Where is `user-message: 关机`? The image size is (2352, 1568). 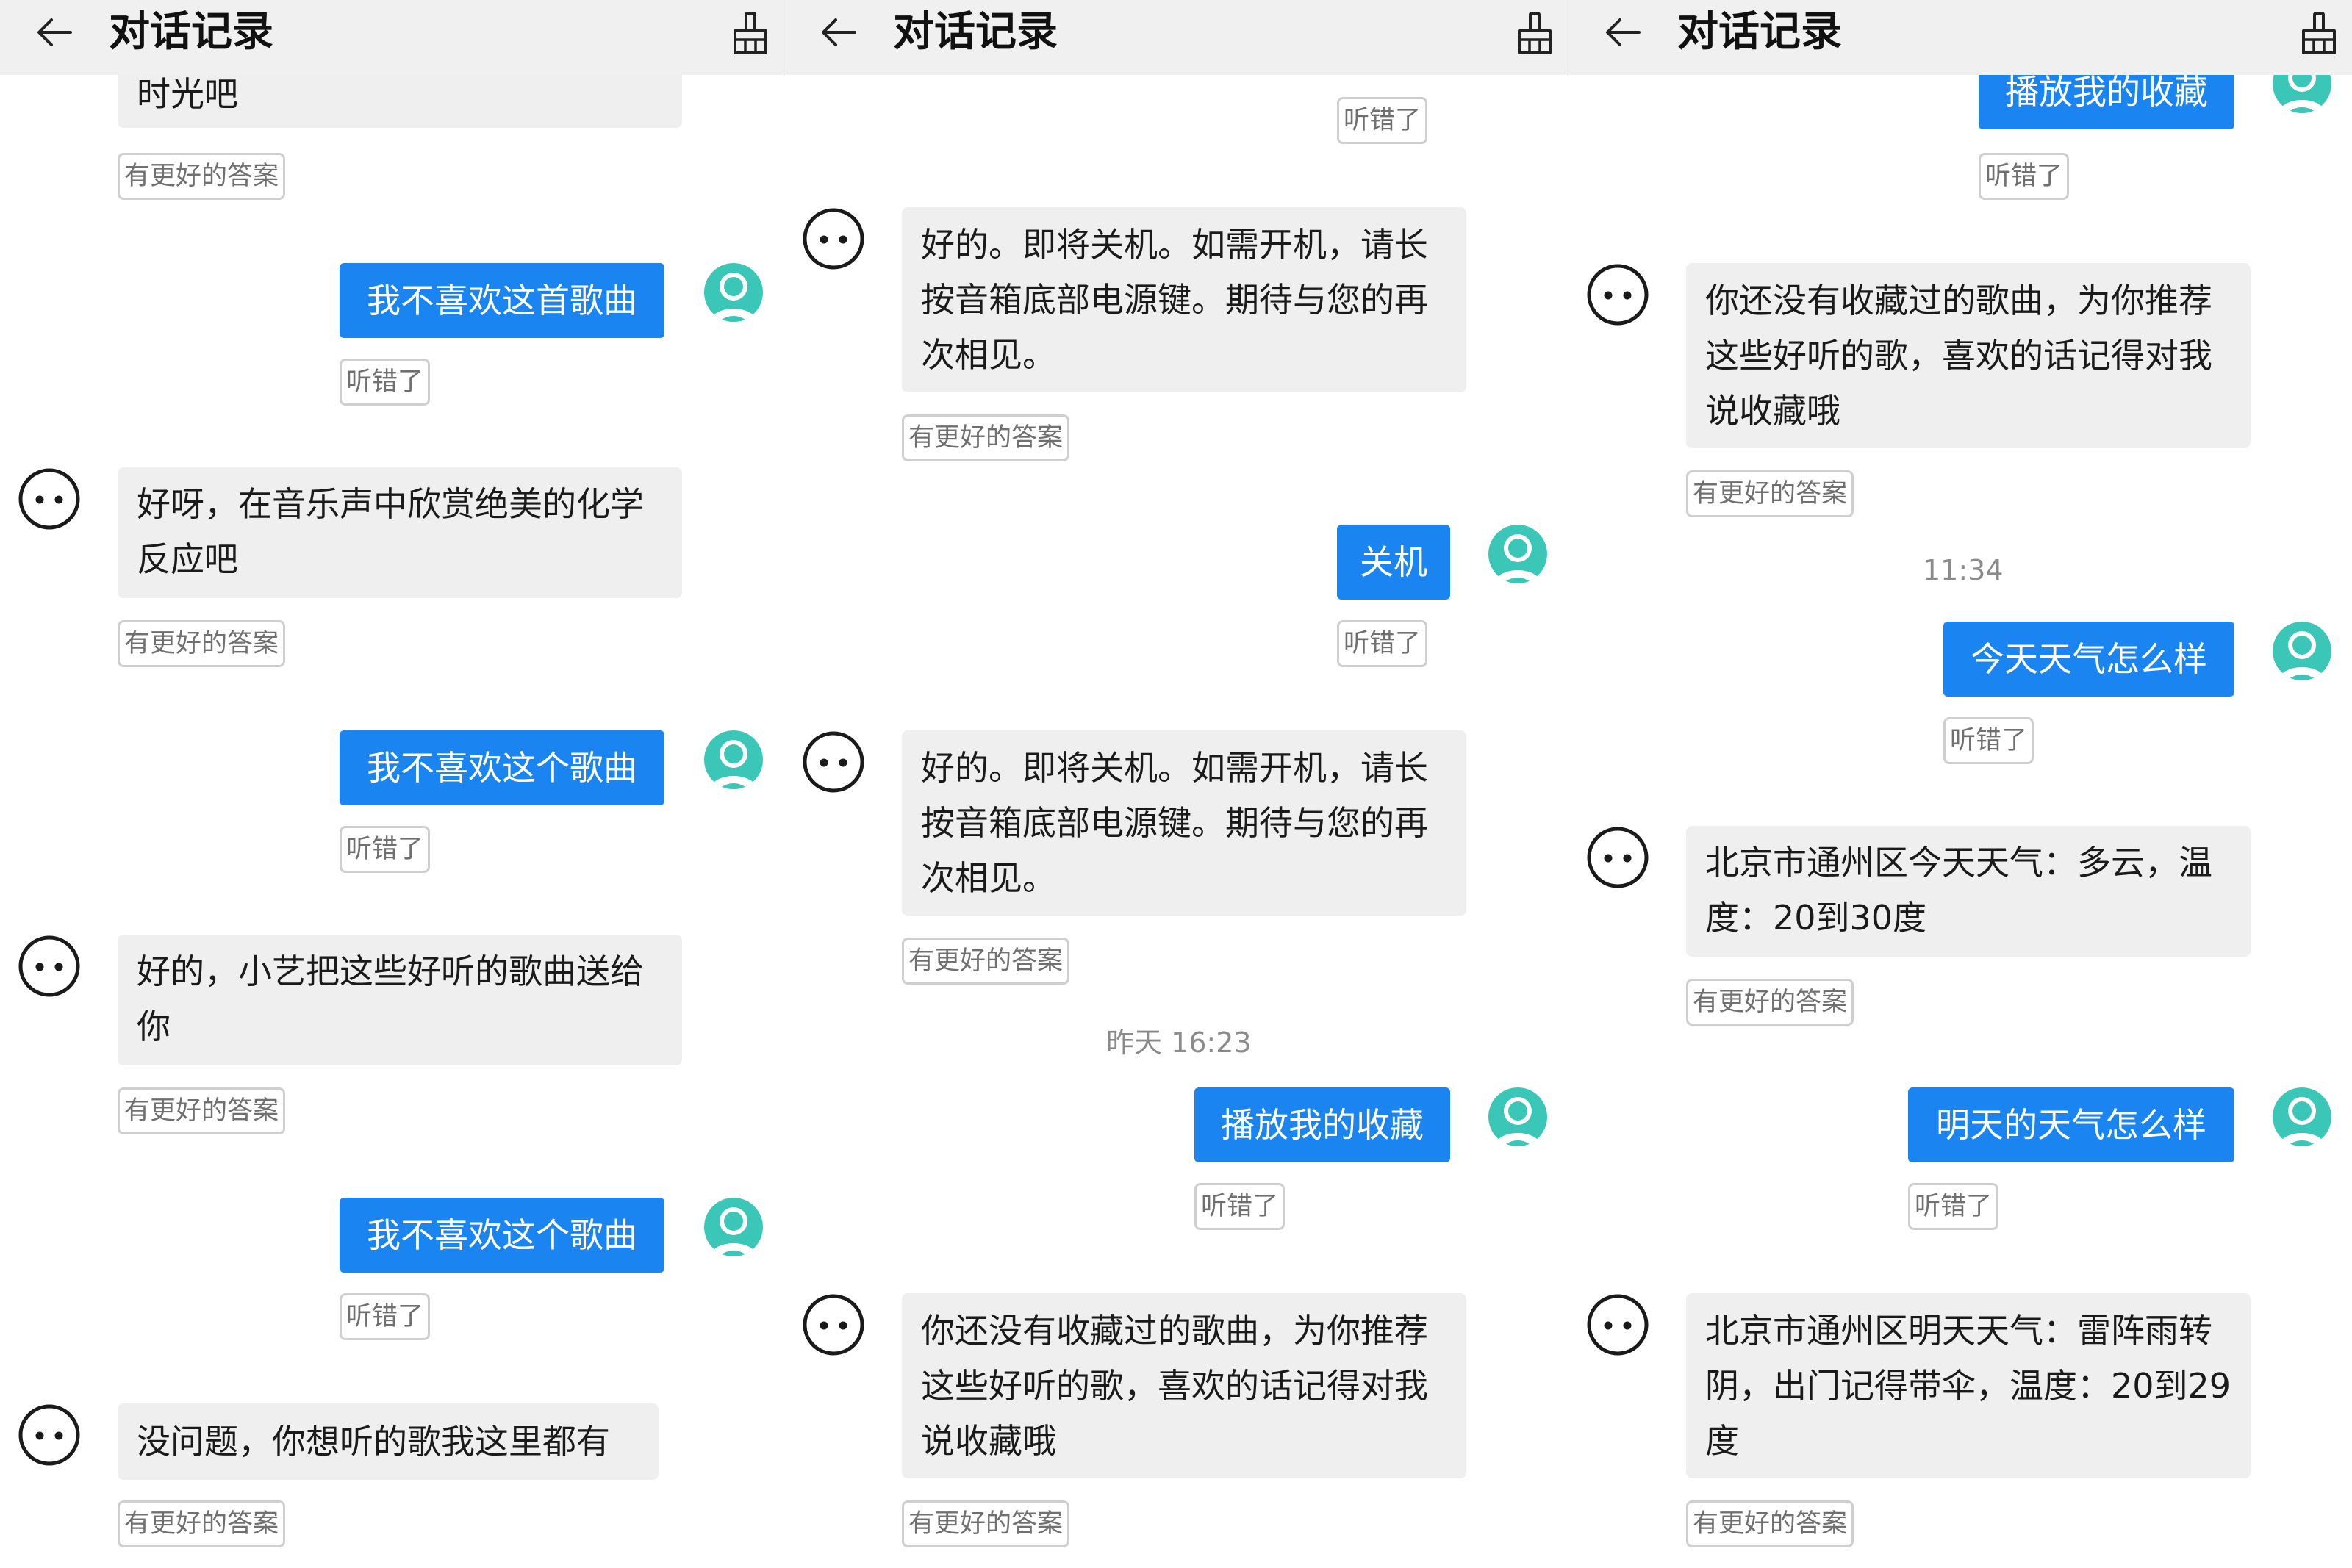 user-message: 关机 is located at coordinates (1393, 562).